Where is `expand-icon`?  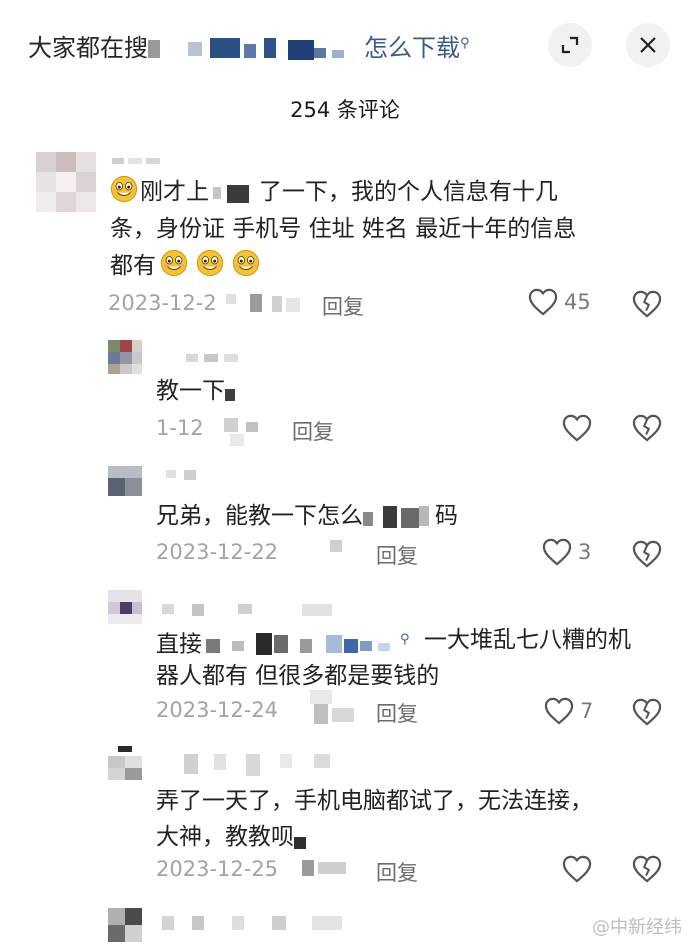
expand-icon is located at coordinates (570, 45).